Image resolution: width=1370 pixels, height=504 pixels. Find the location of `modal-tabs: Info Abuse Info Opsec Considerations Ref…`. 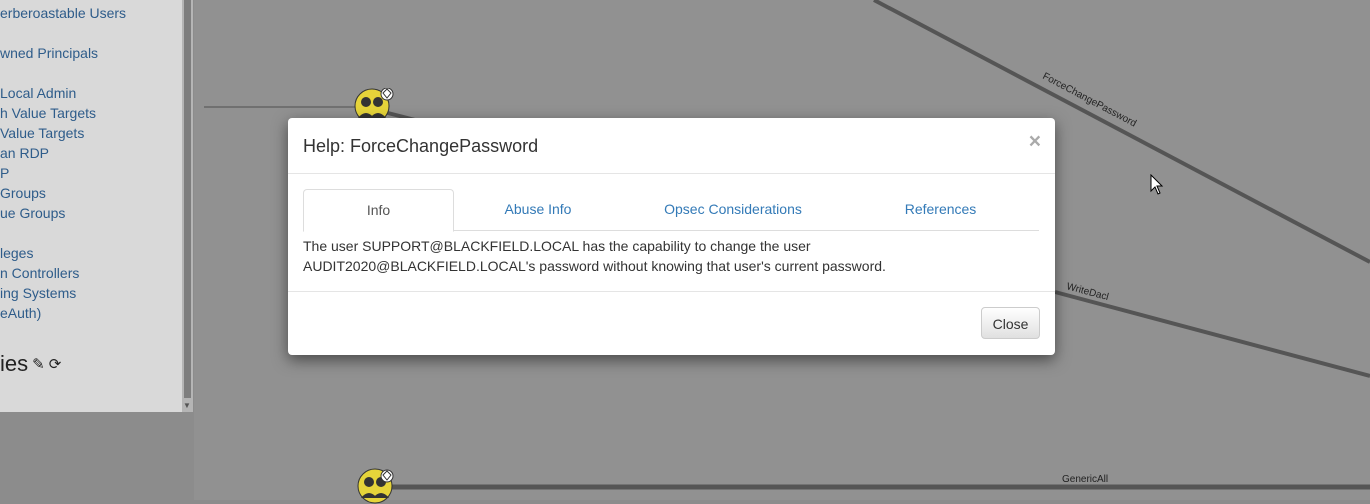

modal-tabs: Info Abuse Info Opsec Considerations Ref… is located at coordinates (671, 210).